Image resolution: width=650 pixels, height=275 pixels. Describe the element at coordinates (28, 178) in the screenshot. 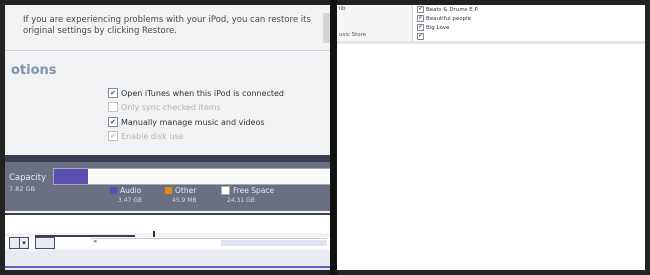

I see `capacity-label: Capacity` at that location.